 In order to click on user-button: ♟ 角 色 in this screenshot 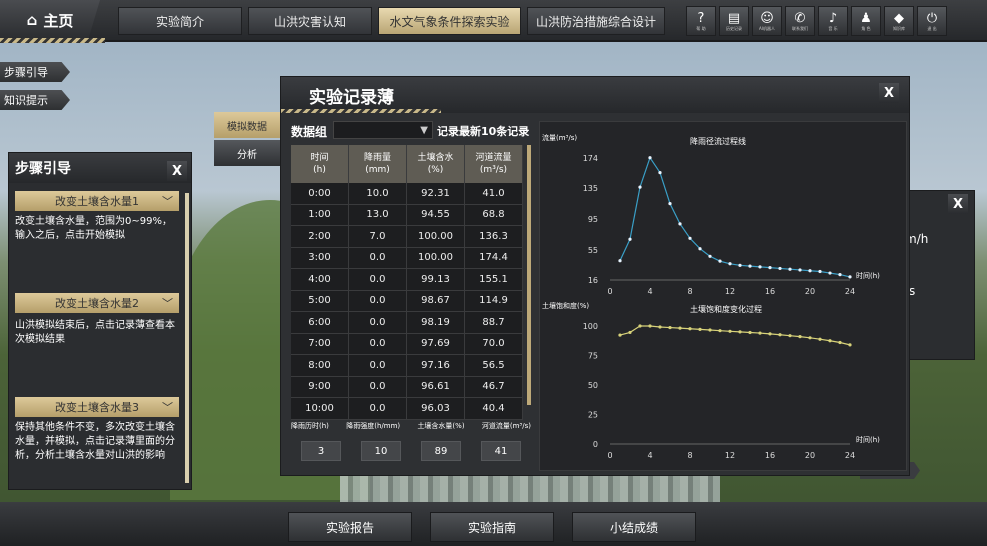, I will do `click(866, 21)`.